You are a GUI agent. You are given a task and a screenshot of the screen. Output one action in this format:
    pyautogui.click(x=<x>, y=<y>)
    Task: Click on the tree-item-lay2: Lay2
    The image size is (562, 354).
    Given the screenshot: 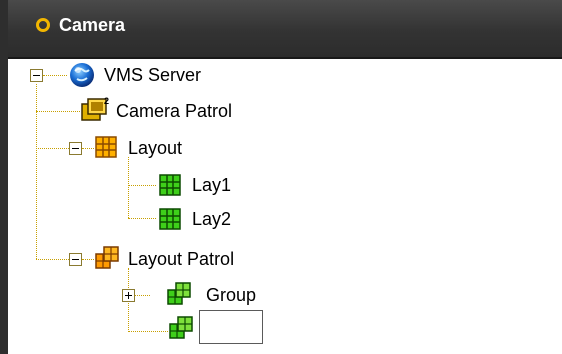 What is the action you would take?
    pyautogui.click(x=211, y=219)
    